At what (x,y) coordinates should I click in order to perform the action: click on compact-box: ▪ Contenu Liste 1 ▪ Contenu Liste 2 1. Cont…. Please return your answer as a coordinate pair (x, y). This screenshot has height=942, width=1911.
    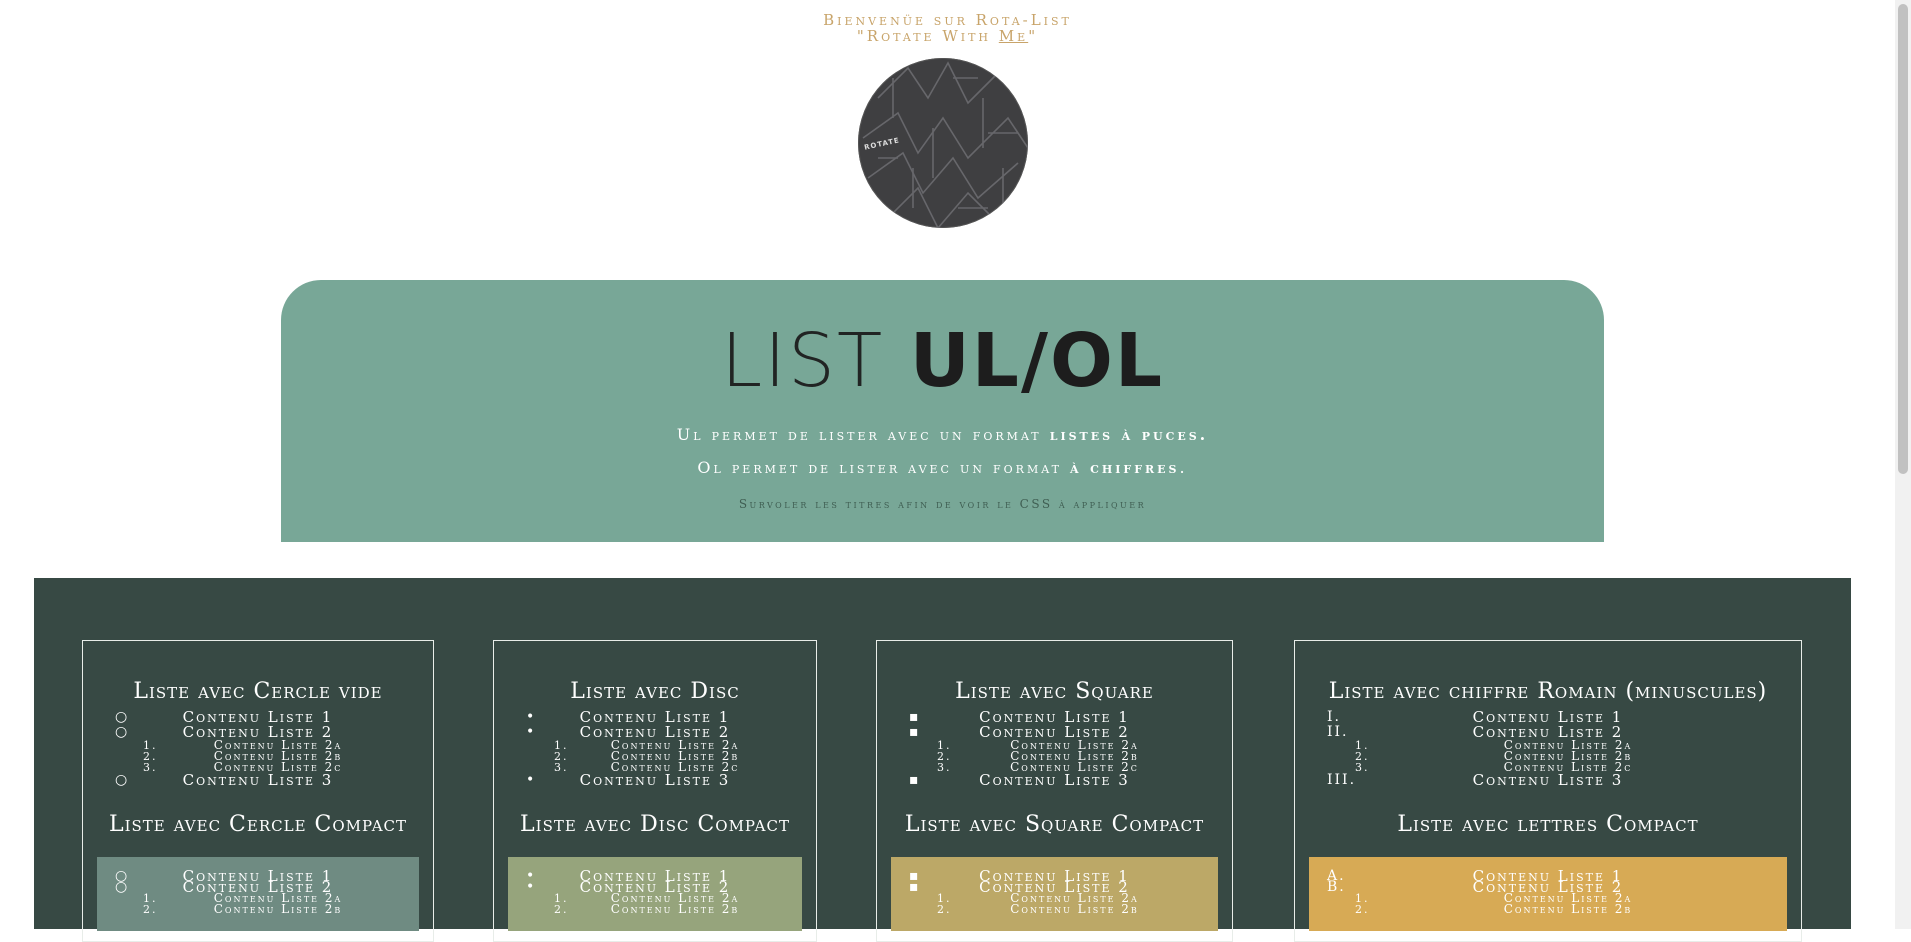
    Looking at the image, I should click on (1054, 894).